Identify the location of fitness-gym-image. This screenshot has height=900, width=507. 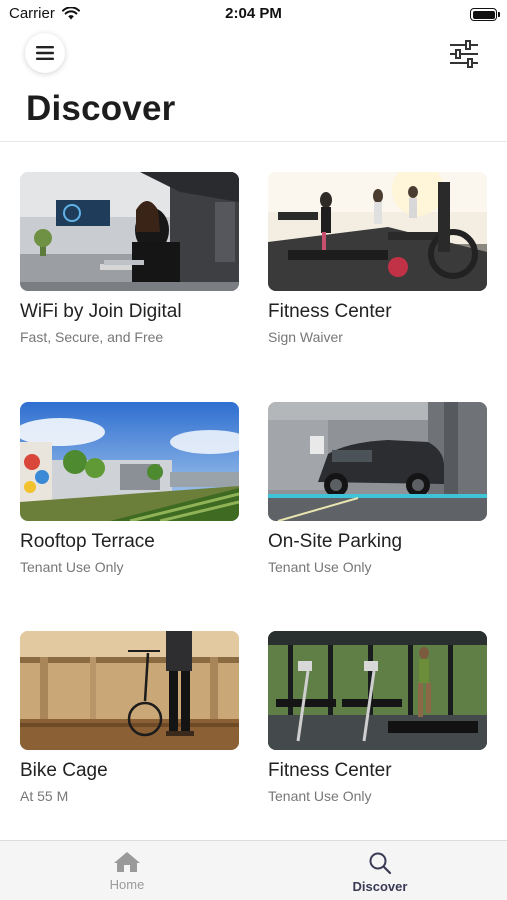
(377, 690).